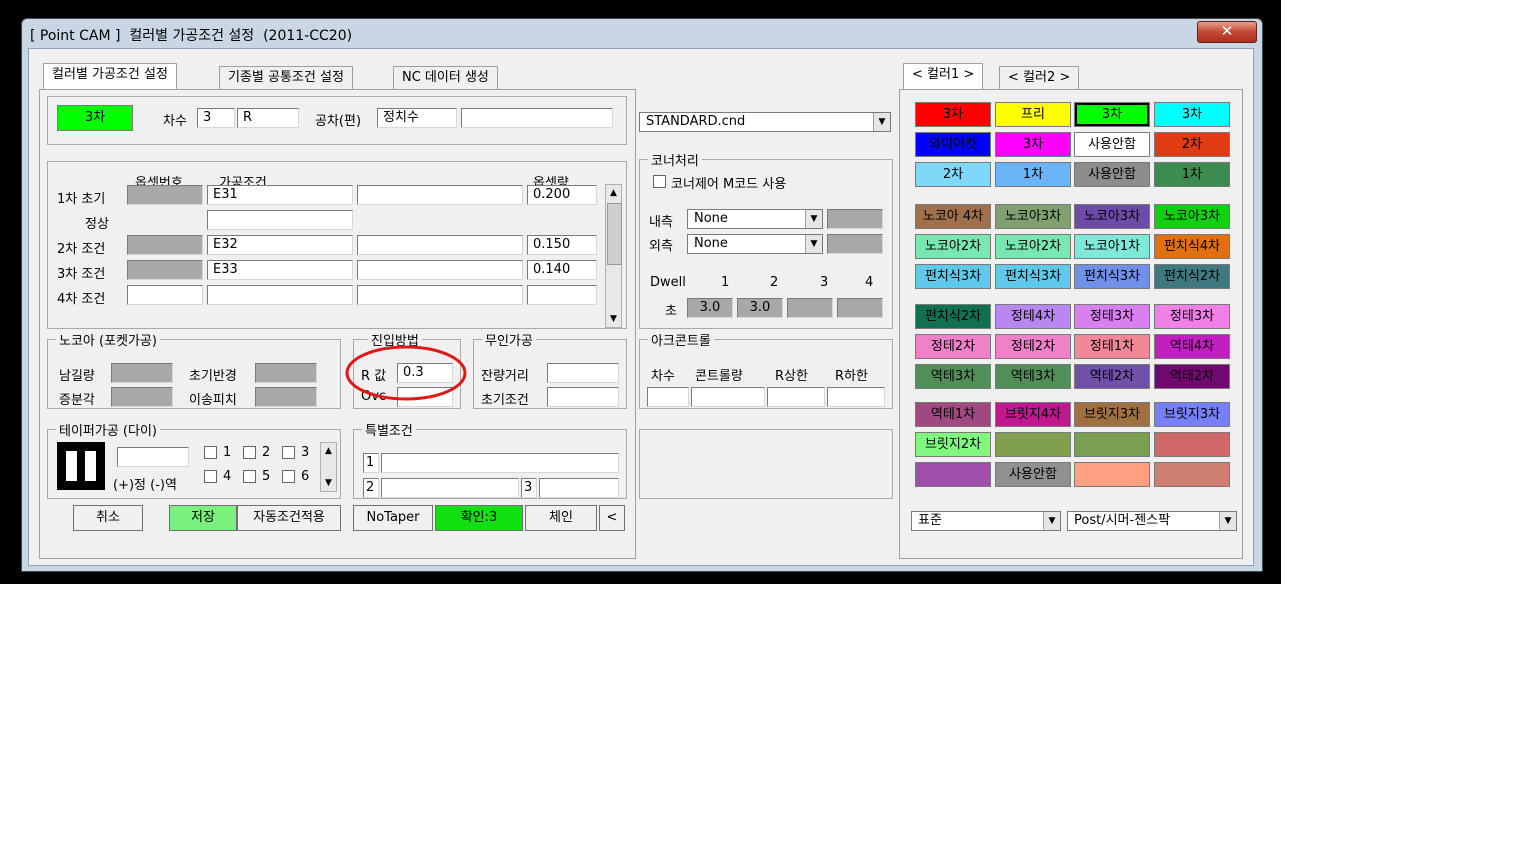 The image size is (1536, 864). I want to click on tab-nc-data: NC 데이터 생성, so click(445, 77).